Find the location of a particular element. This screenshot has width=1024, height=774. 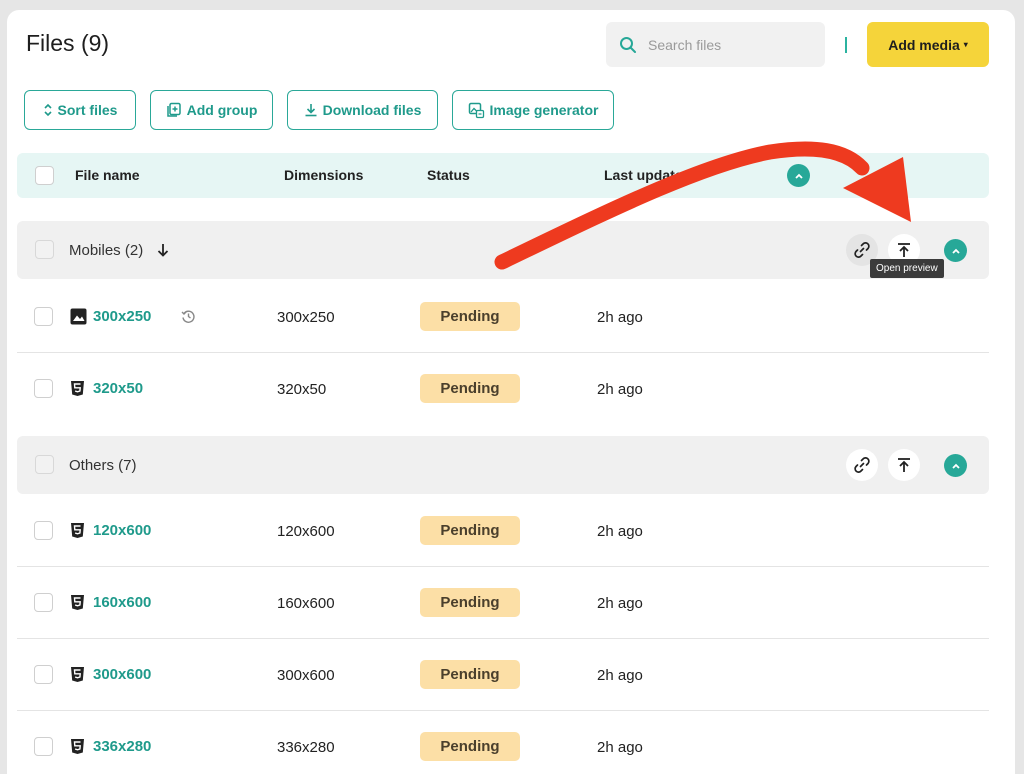

table-row: 300x600 300x600 Pending 2h ago is located at coordinates (503, 675).